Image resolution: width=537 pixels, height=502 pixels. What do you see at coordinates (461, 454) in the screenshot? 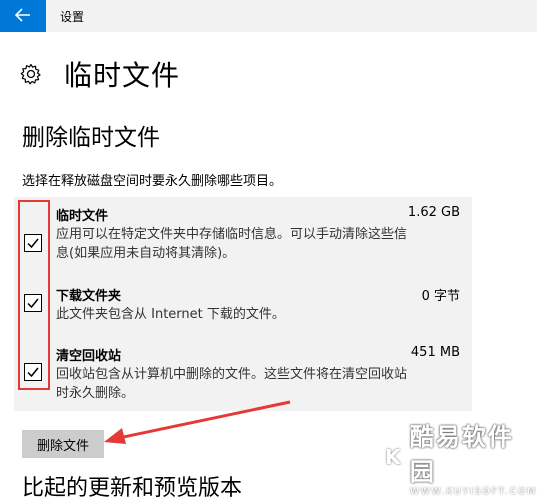
I see `watermark-text: 酷易软件园` at bounding box center [461, 454].